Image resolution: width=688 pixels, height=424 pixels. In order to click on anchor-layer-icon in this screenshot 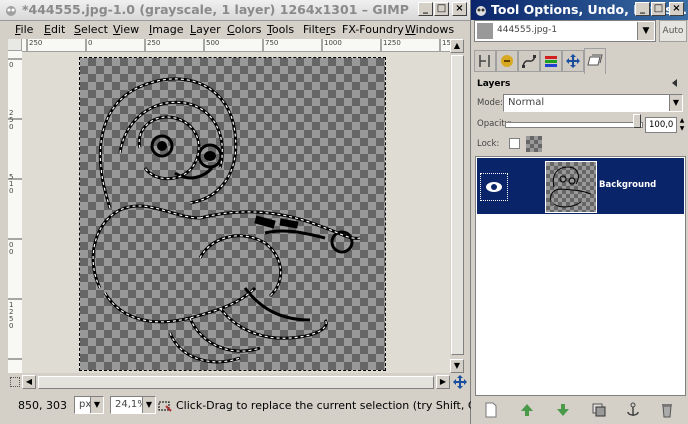, I will do `click(633, 410)`.